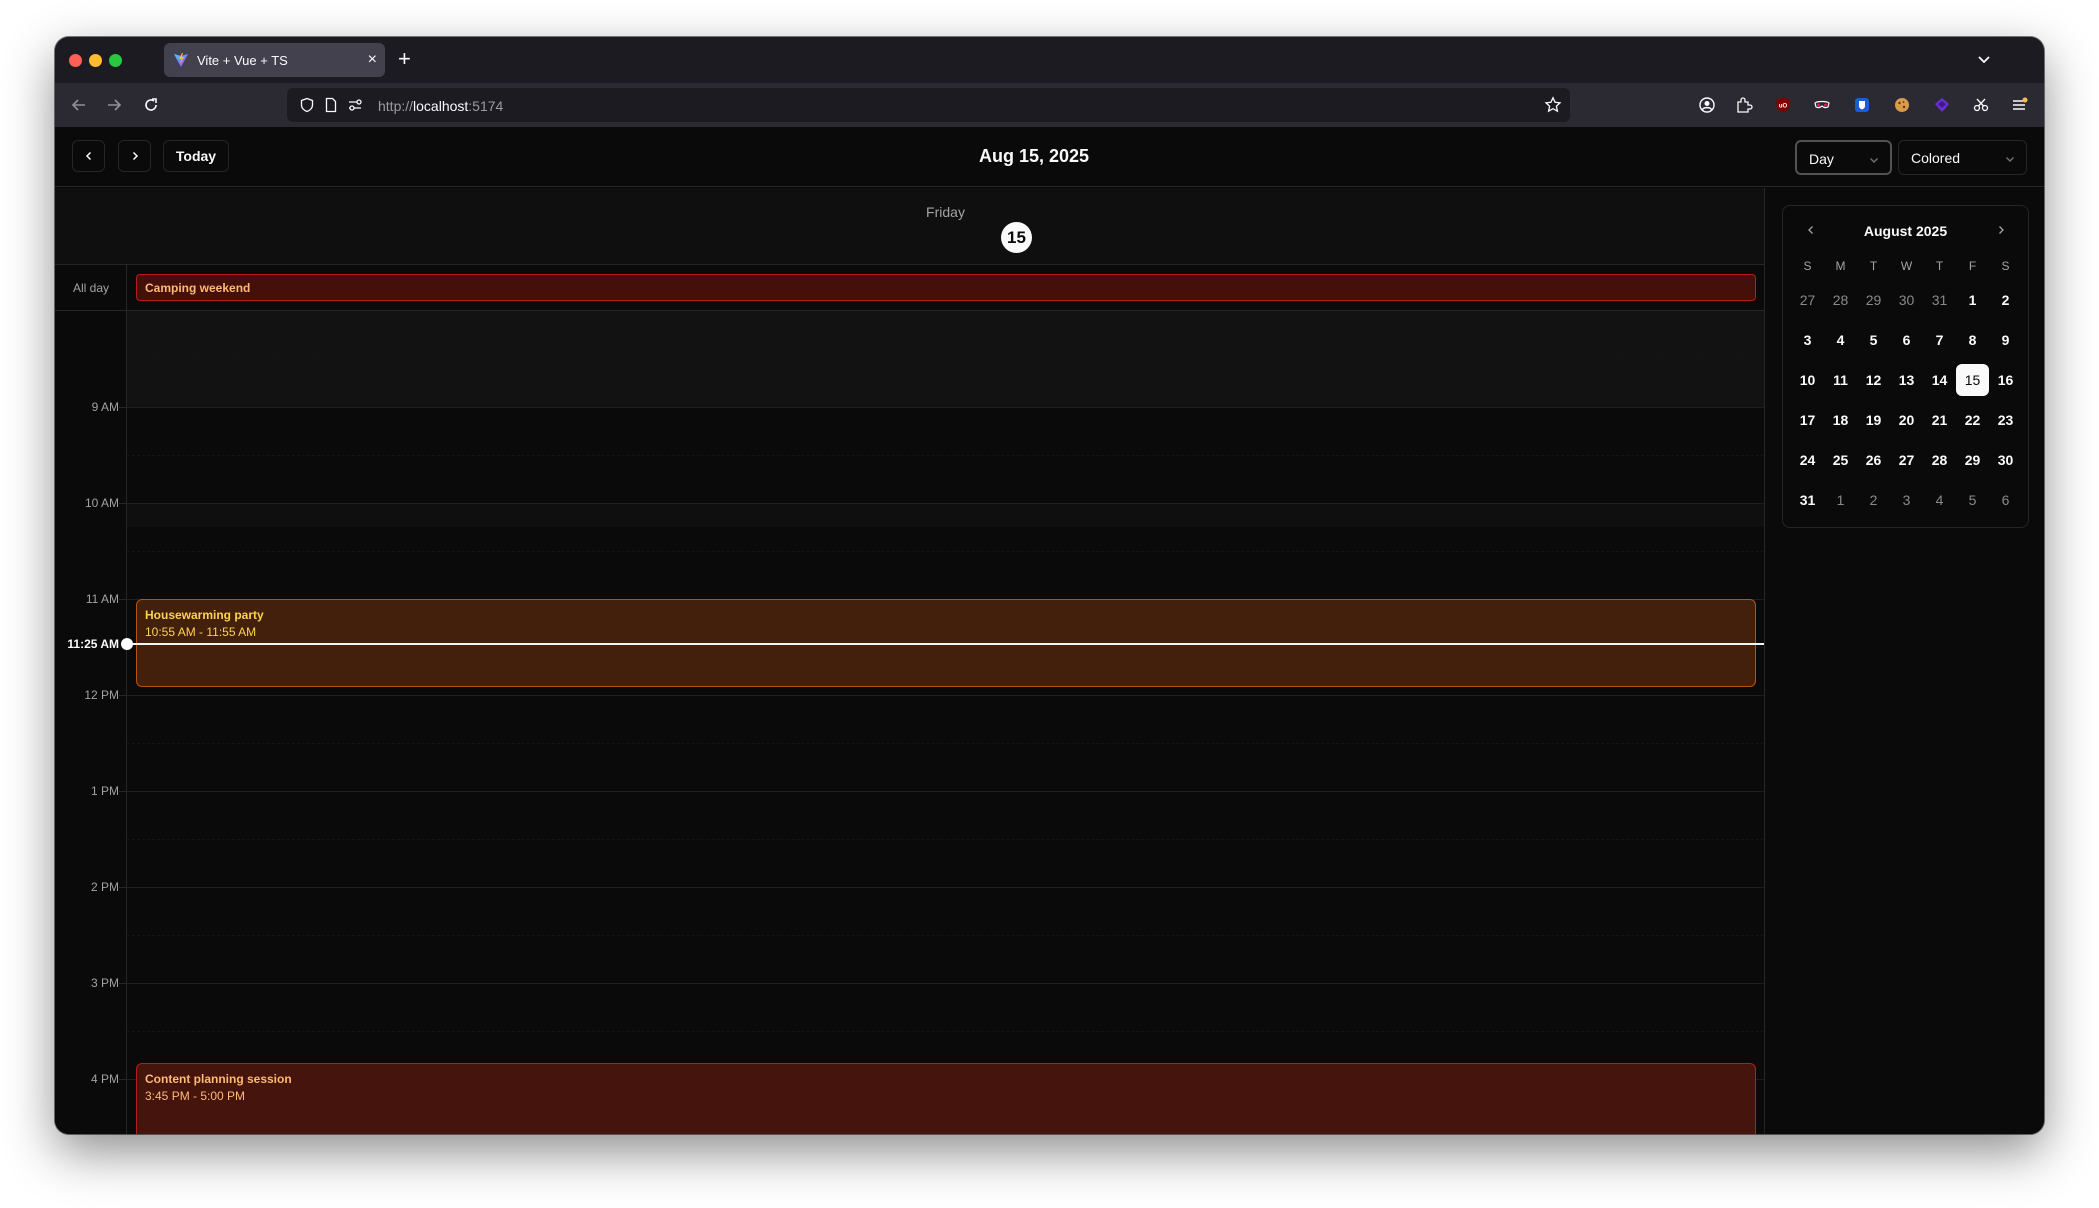 Image resolution: width=2099 pixels, height=1208 pixels. I want to click on day-cell: 11, so click(1840, 380).